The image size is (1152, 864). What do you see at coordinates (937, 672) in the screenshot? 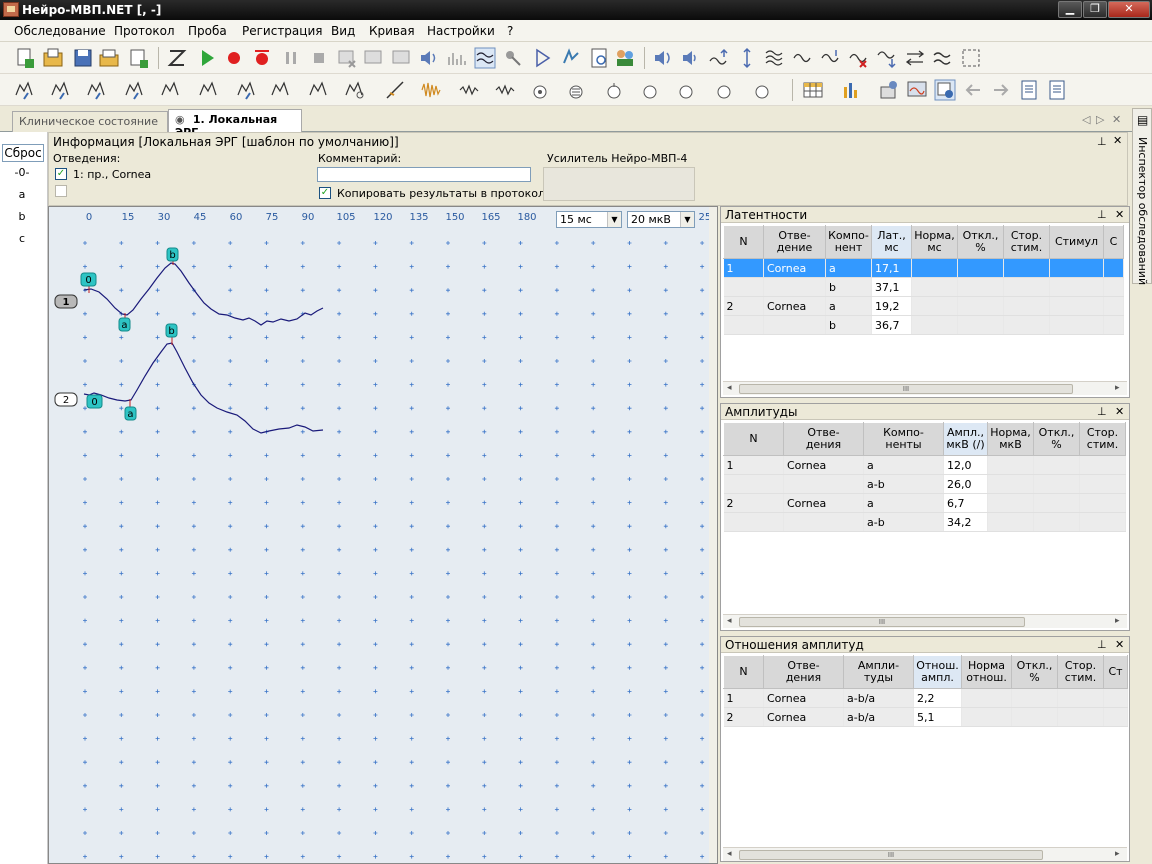
I see `column-header: Отнош. ампл.` at bounding box center [937, 672].